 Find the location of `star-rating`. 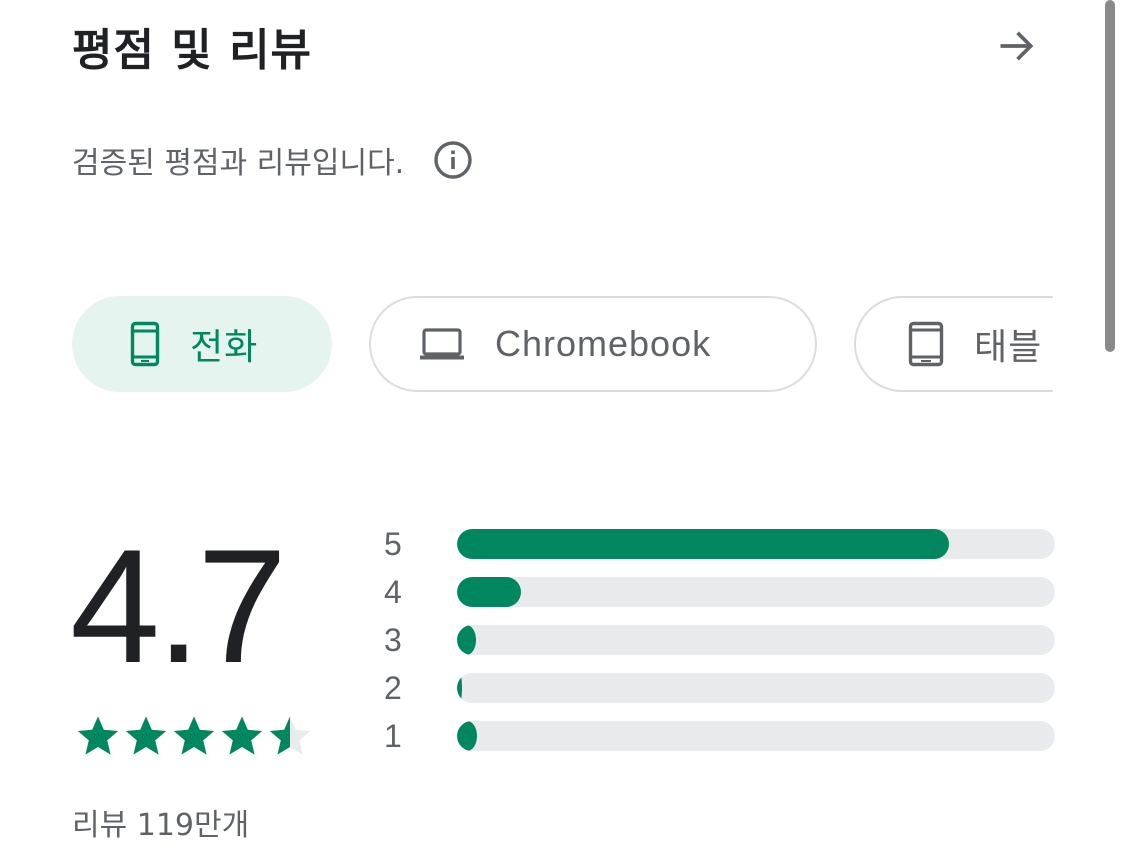

star-rating is located at coordinates (194, 736).